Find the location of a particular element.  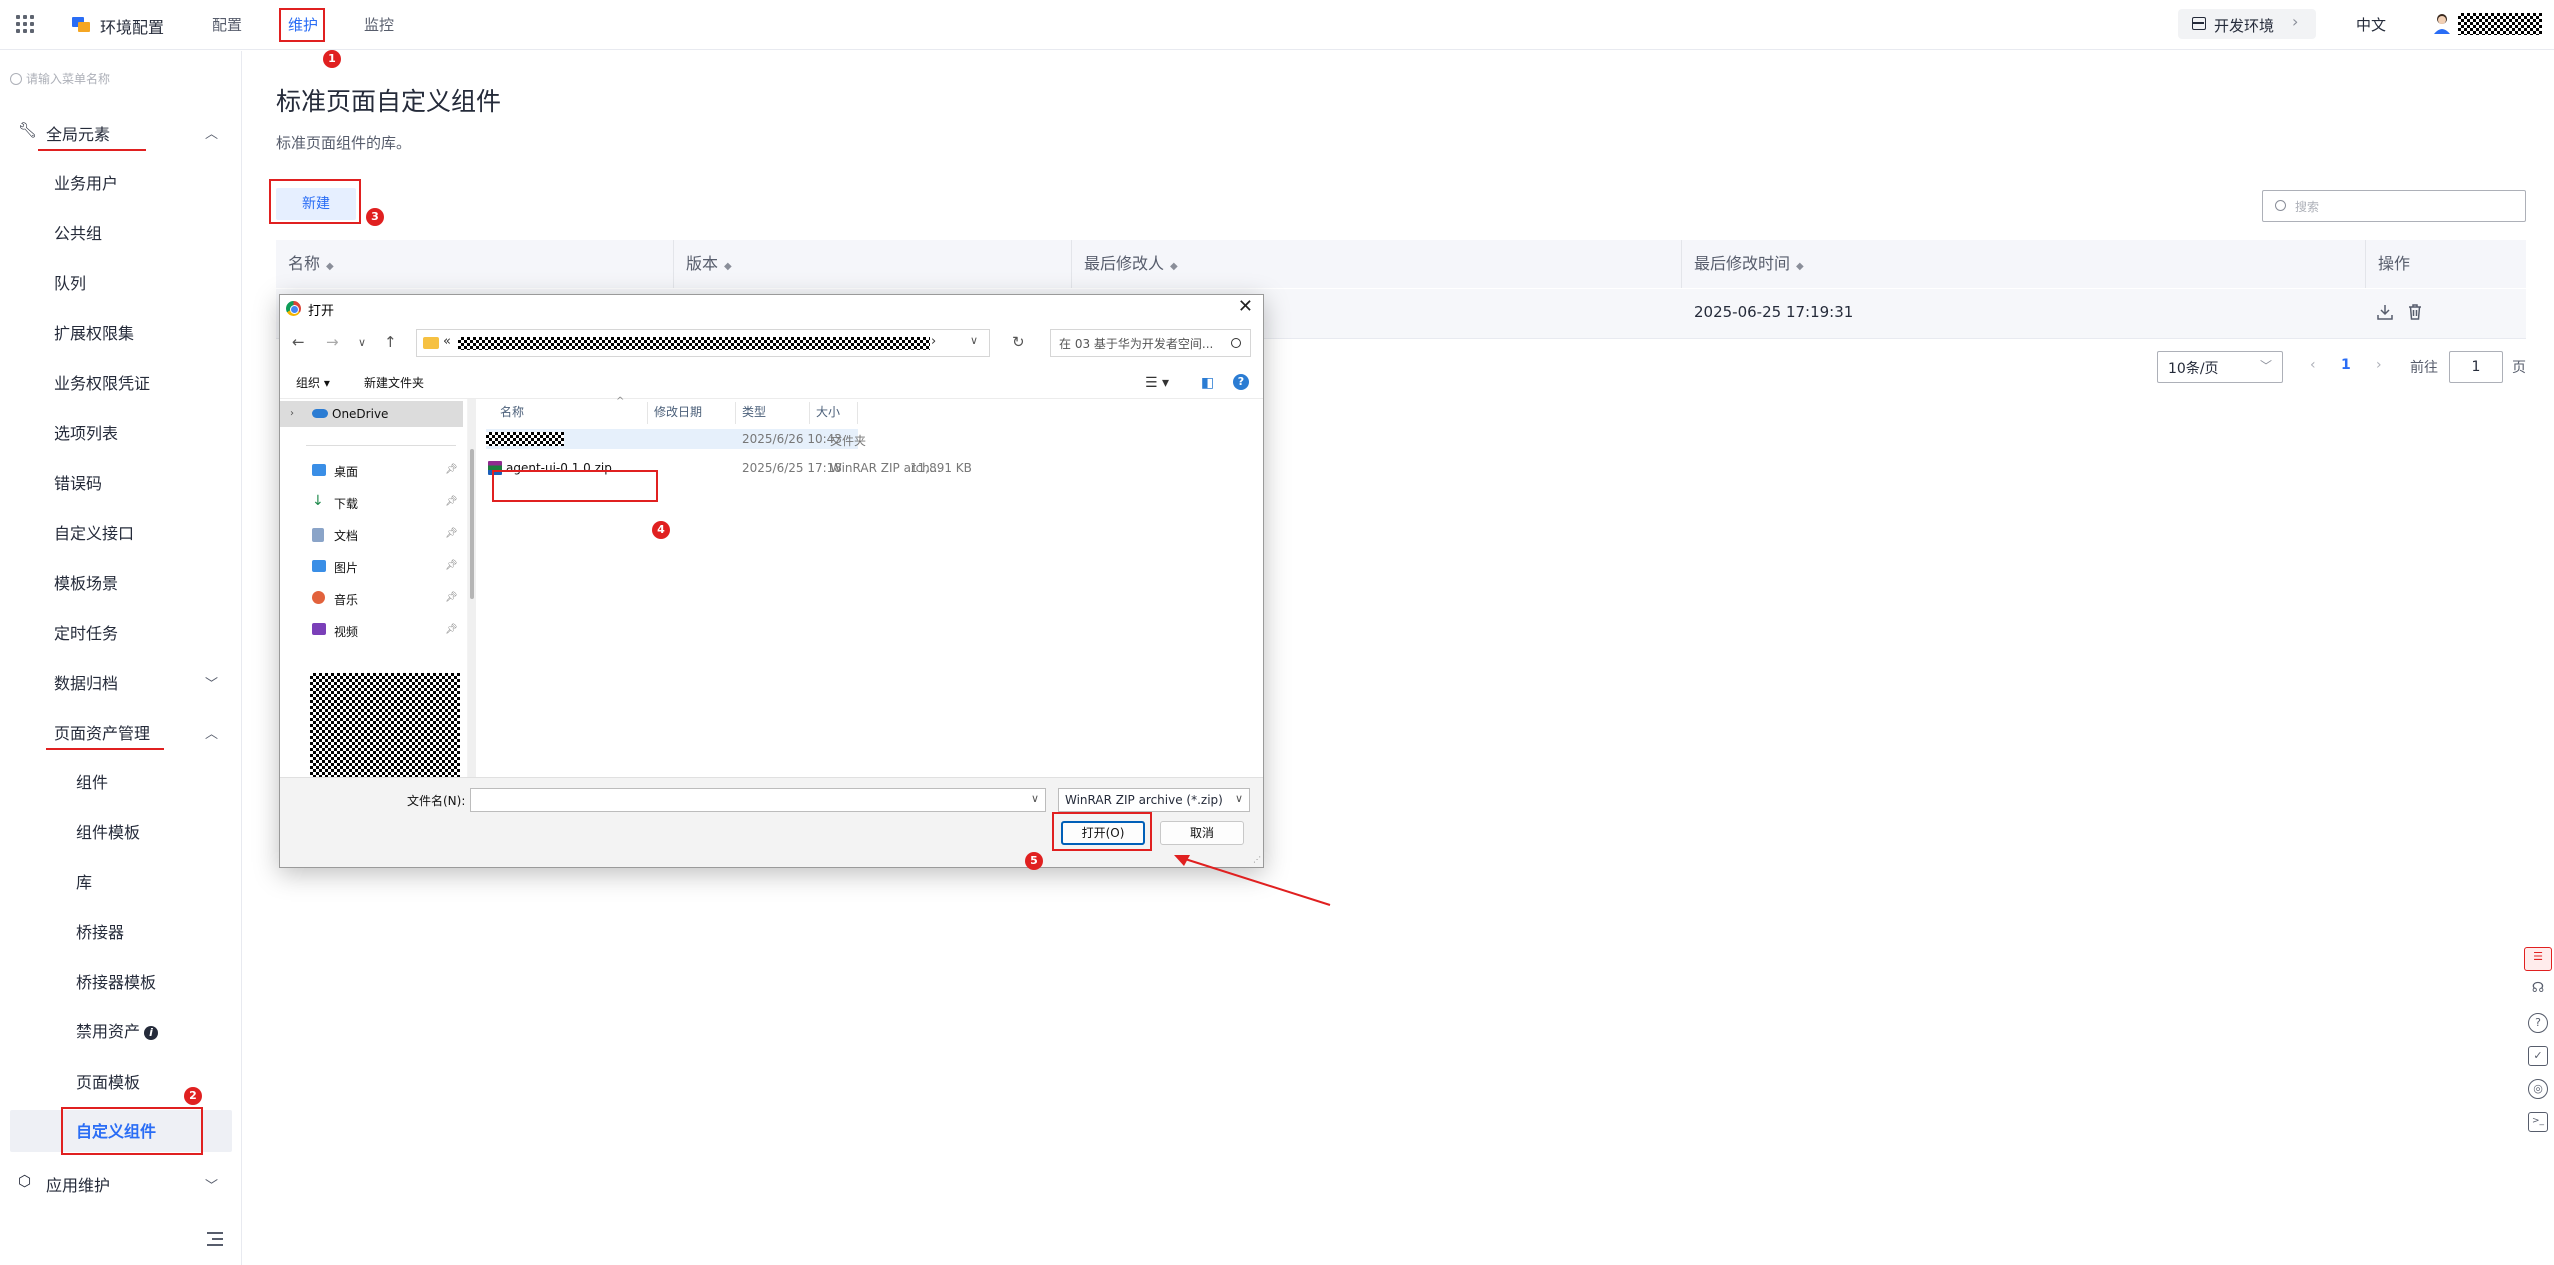

environment-switcher: 开发环境 › is located at coordinates (2247, 24).